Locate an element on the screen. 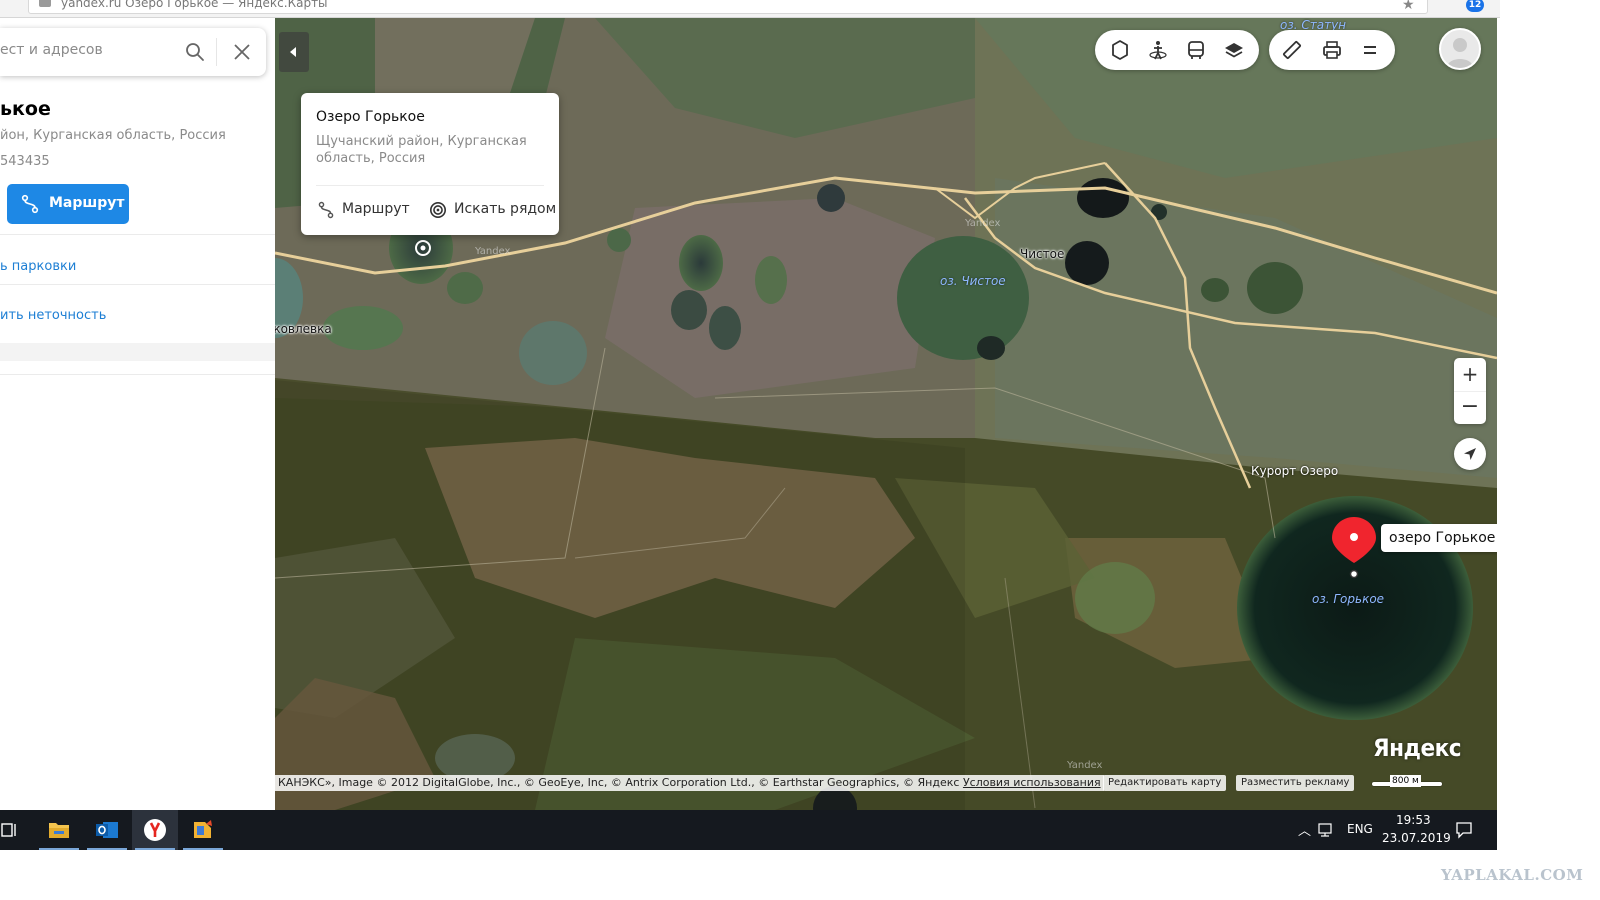  search-nearby-icon is located at coordinates (438, 210).